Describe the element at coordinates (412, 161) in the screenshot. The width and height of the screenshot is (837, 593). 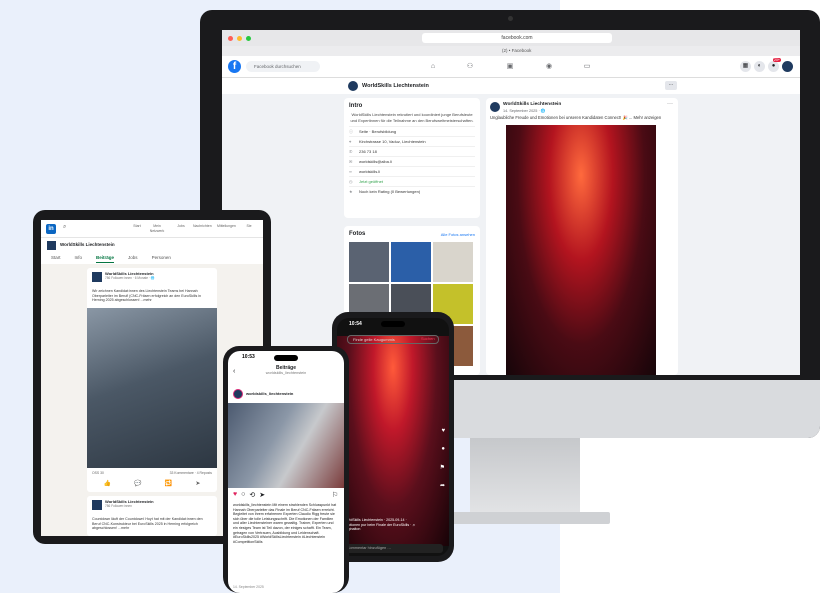
I see `intro-row-email: ✉ worldskills@aiba.li` at that location.